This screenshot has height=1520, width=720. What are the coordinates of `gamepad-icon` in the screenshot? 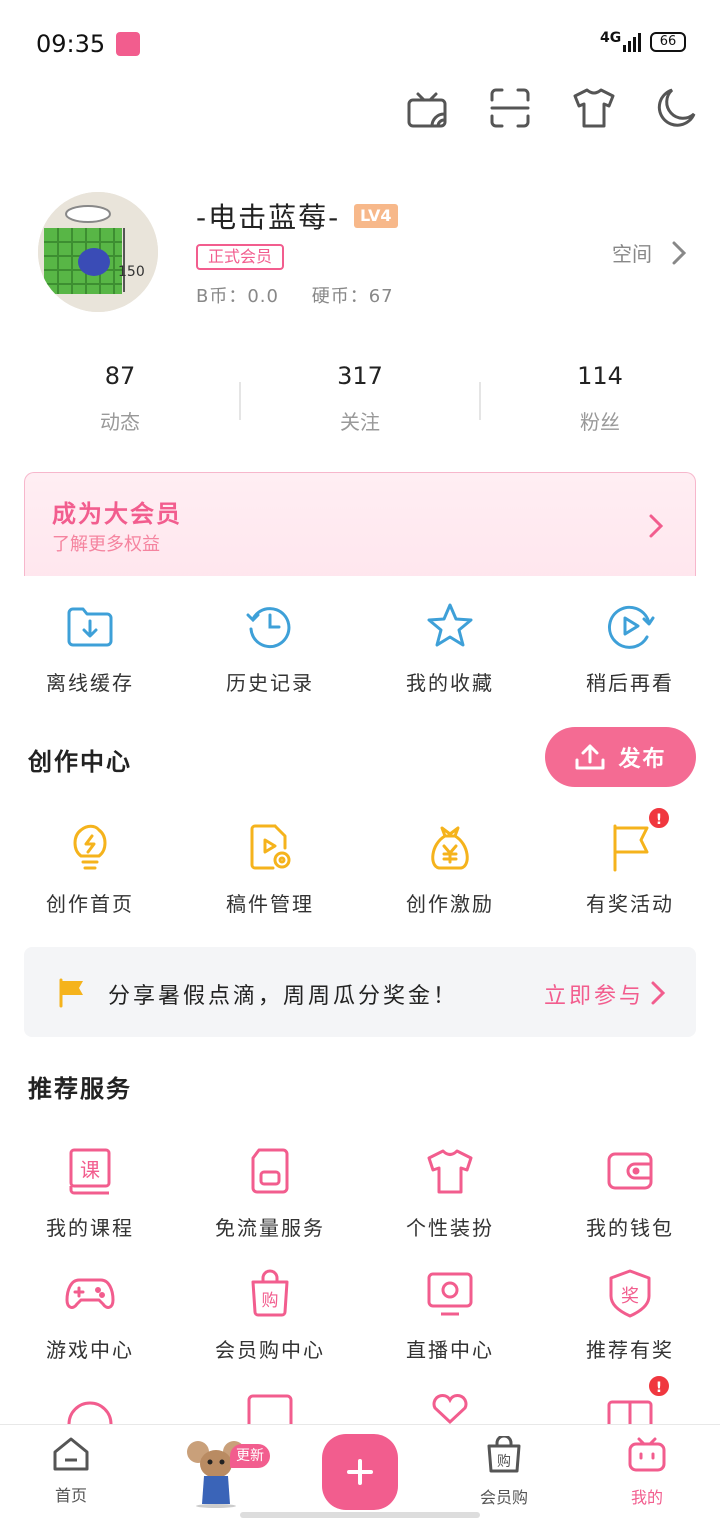 It's located at (90, 1293).